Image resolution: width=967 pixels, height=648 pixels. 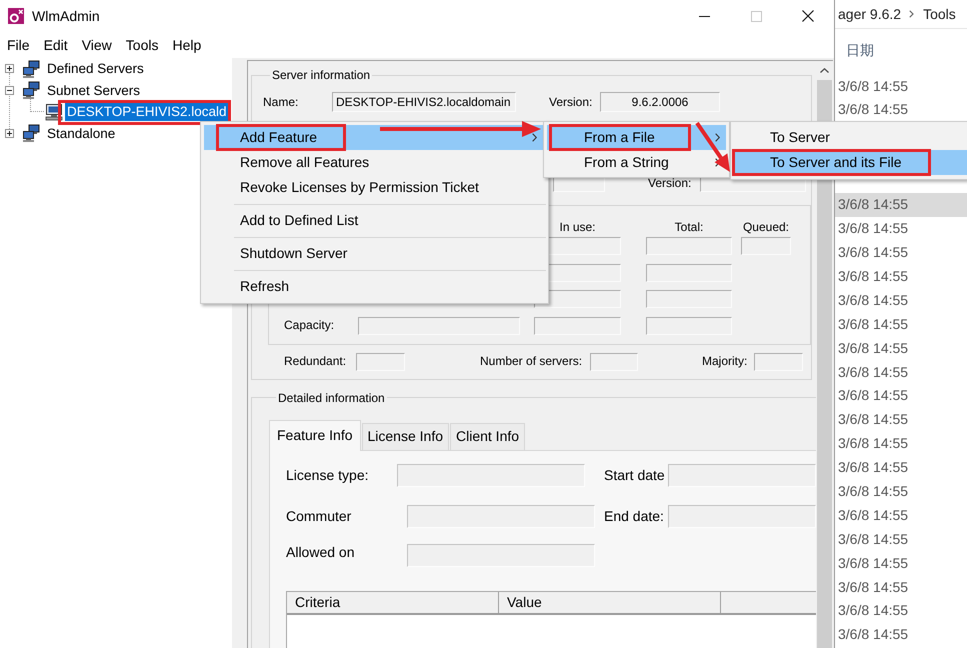 I want to click on menu-item: Add Feature, so click(x=374, y=137).